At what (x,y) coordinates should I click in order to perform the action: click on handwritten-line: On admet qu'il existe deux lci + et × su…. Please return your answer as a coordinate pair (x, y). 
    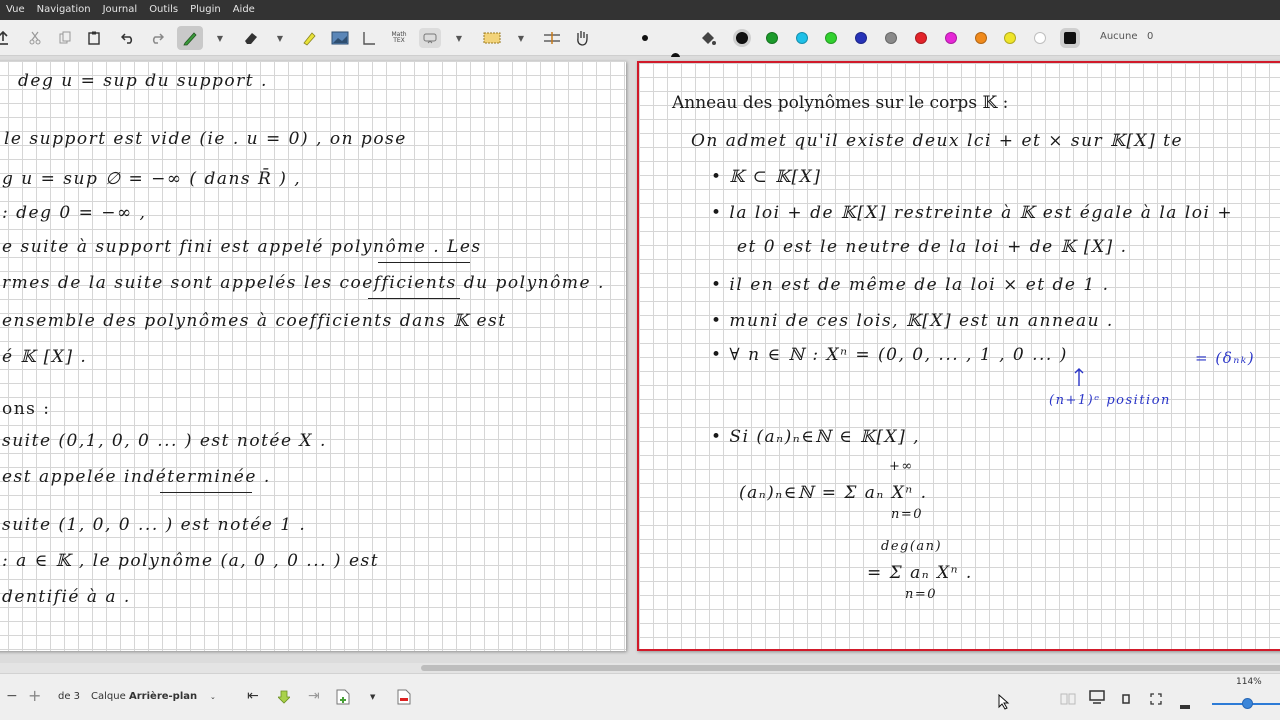
    Looking at the image, I should click on (937, 141).